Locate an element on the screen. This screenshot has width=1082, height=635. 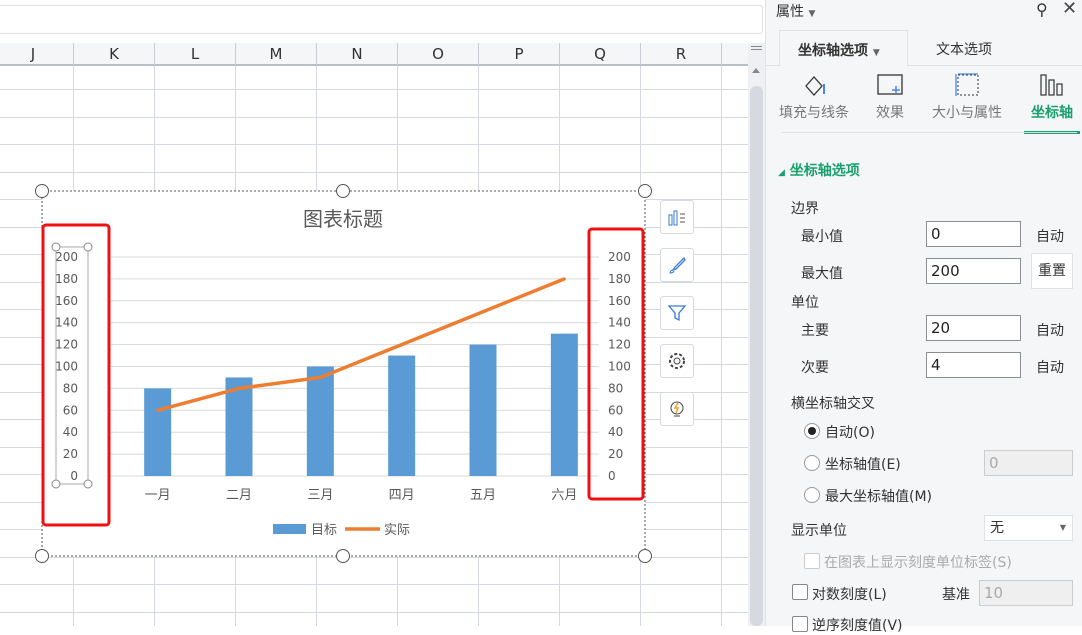
reverse-label: 逆序刻度值(V) is located at coordinates (857, 625).